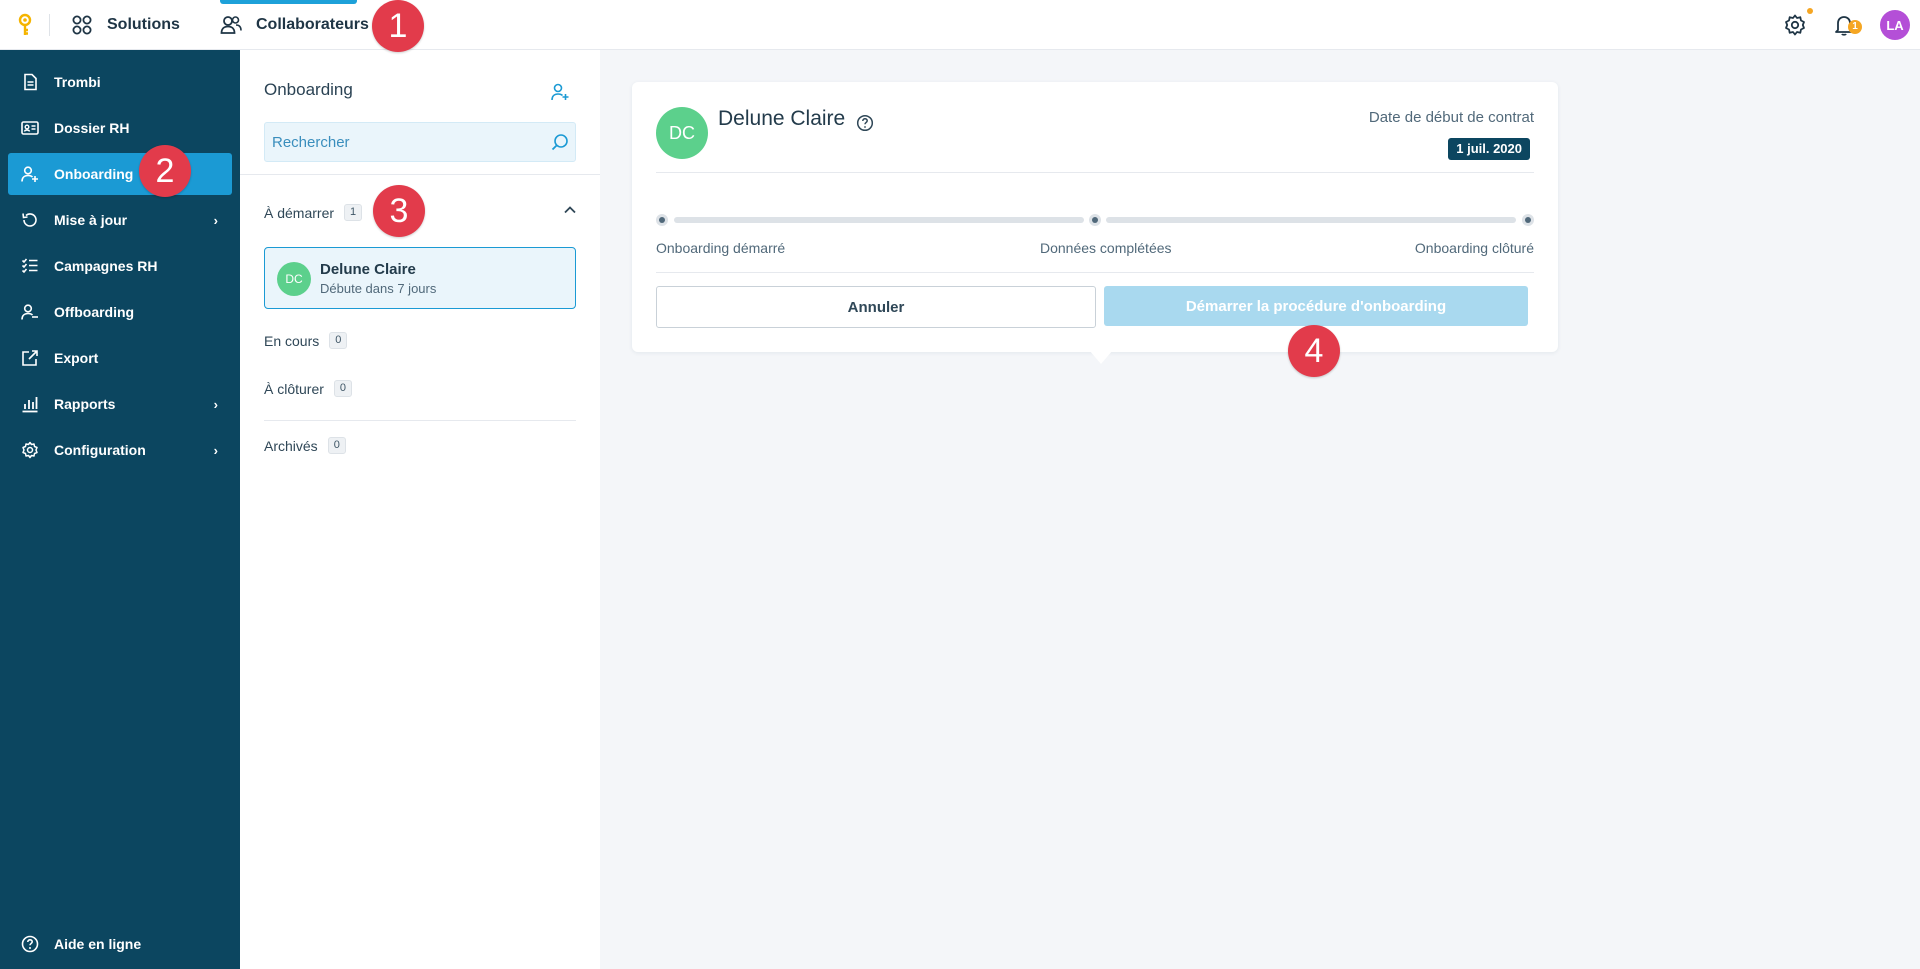 This screenshot has height=969, width=1920. What do you see at coordinates (106, 266) in the screenshot?
I see `sidebar-item-label: Campagnes RH` at bounding box center [106, 266].